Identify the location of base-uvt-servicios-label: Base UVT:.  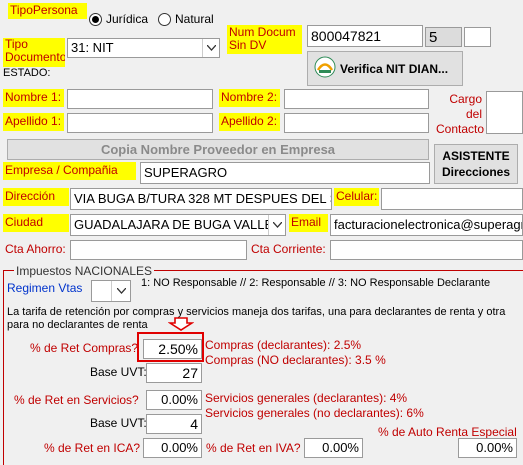
(118, 423).